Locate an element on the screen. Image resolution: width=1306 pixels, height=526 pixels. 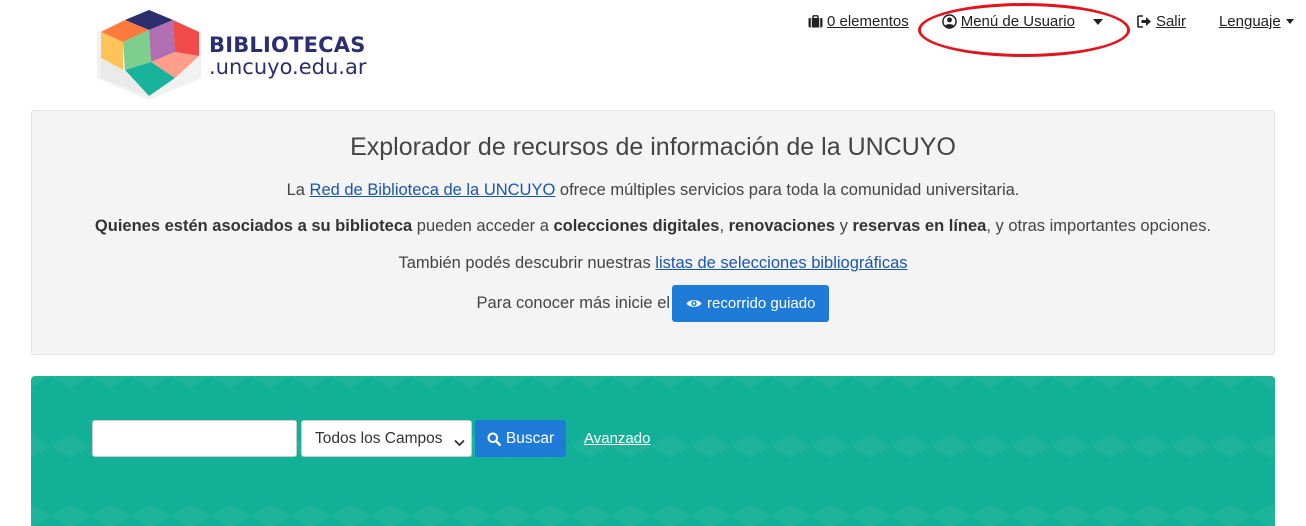
caret-down-icon is located at coordinates (1289, 21).